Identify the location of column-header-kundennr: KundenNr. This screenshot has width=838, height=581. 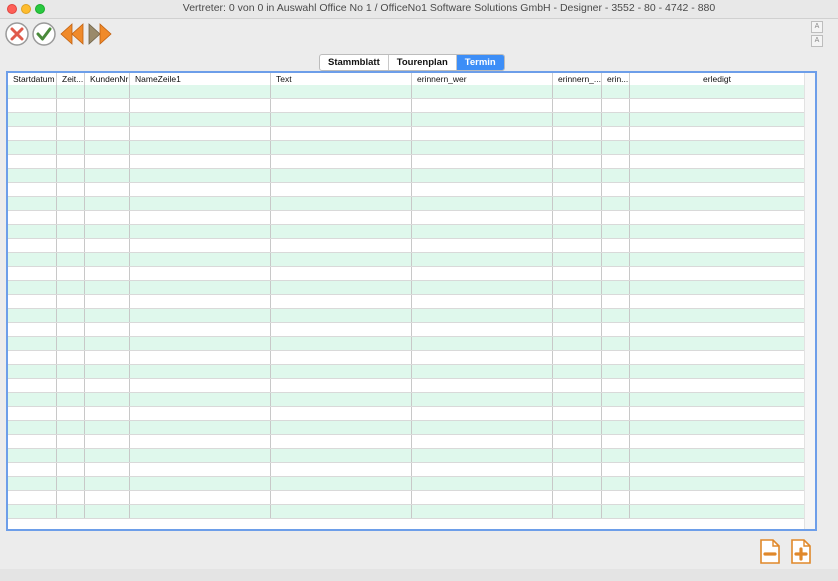
(107, 79).